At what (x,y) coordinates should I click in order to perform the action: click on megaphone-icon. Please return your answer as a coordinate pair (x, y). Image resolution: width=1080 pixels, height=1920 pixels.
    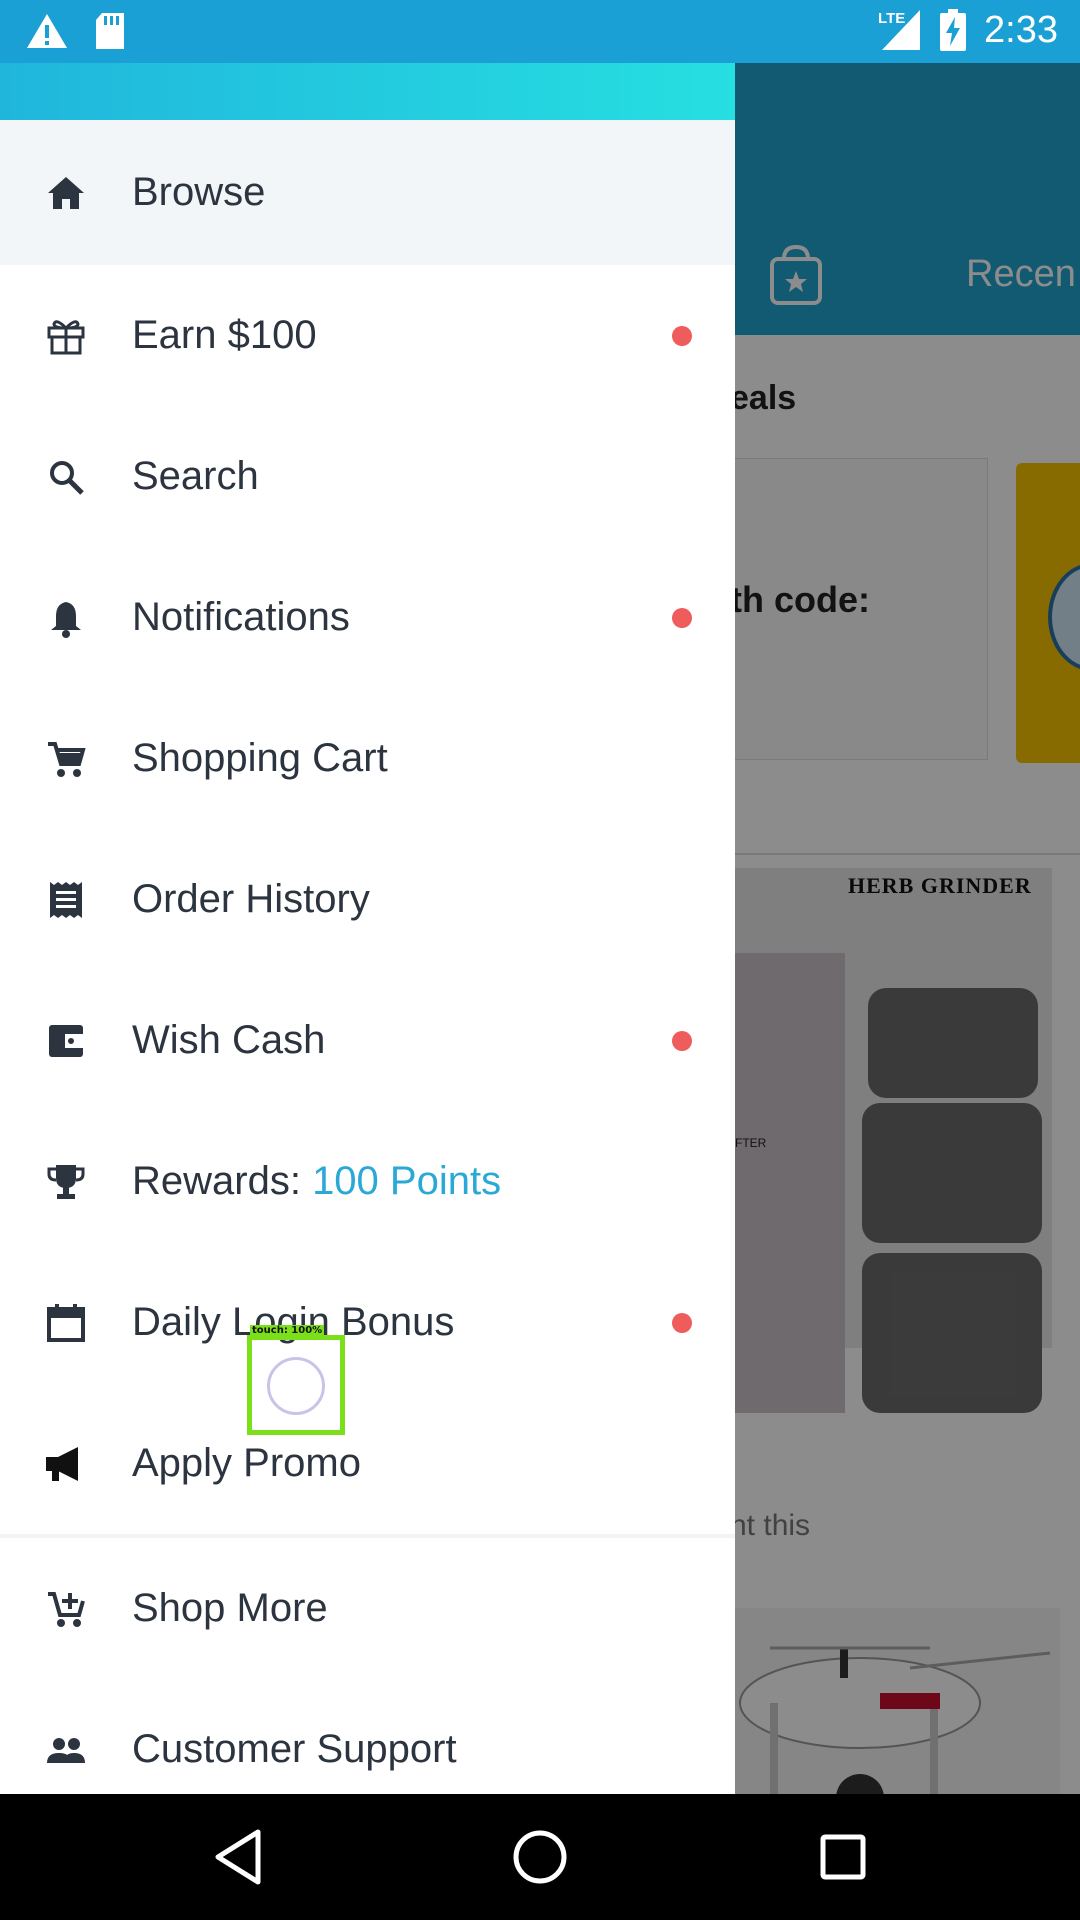
    Looking at the image, I should click on (62, 1463).